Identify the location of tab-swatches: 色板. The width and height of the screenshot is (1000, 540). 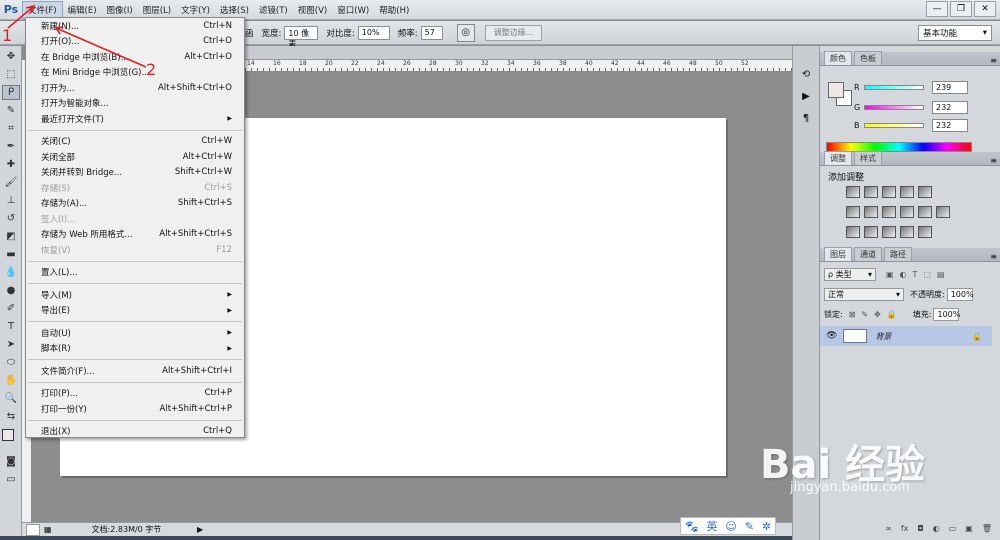
(868, 58).